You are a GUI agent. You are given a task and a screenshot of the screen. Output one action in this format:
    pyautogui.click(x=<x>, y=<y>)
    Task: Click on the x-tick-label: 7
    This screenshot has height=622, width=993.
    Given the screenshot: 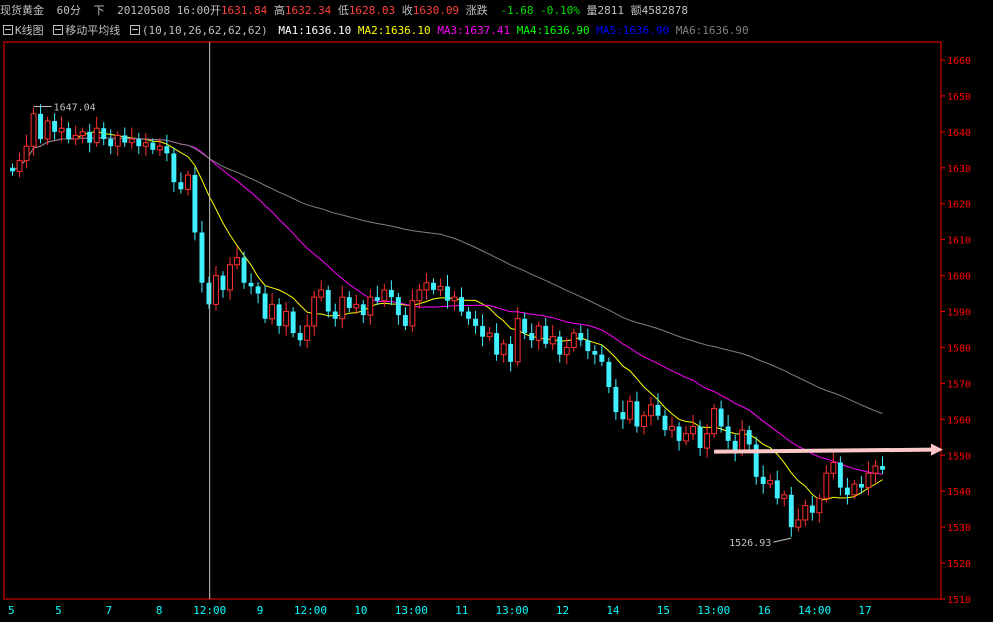 What is the action you would take?
    pyautogui.click(x=109, y=610)
    